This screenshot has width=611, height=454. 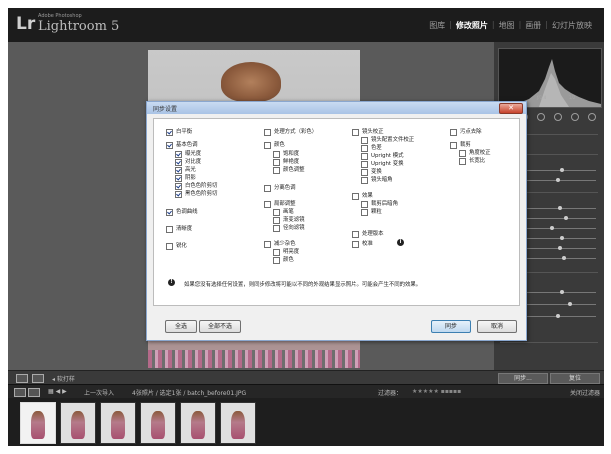 I want to click on setting-checkbox: 基本色调, so click(x=182, y=145).